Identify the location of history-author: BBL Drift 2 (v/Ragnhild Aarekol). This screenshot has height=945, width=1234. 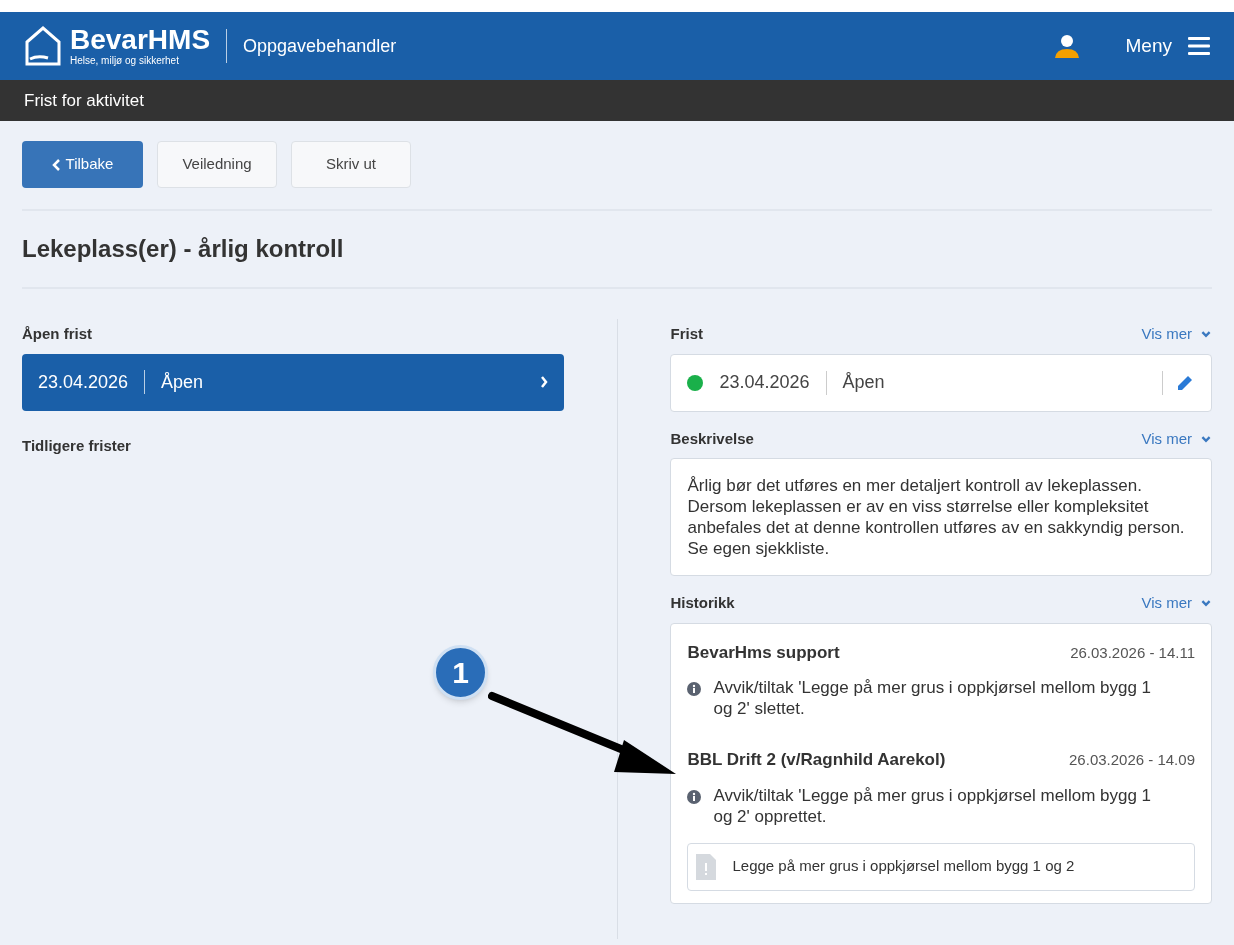
(816, 760).